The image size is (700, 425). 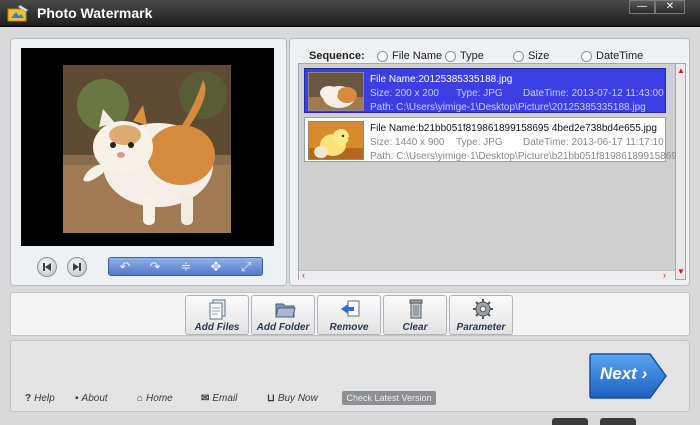 I want to click on trash-icon, so click(x=416, y=309).